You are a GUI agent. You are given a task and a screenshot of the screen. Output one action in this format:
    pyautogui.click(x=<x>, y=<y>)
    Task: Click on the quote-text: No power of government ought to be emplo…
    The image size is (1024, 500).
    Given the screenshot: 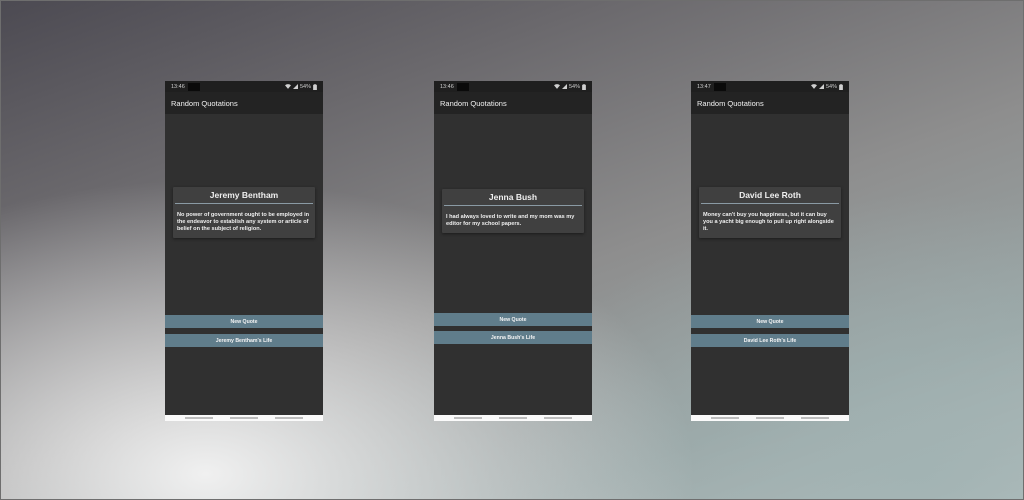 What is the action you would take?
    pyautogui.click(x=243, y=222)
    